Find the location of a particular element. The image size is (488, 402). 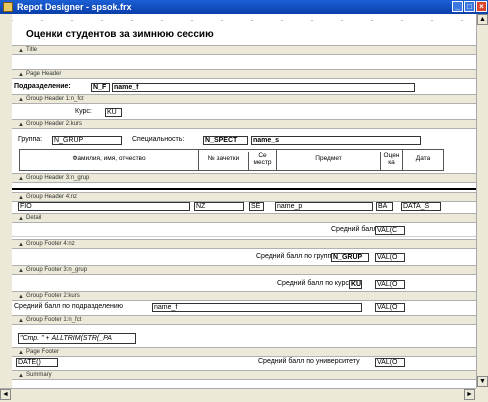

detail-ball-field: BA is located at coordinates (384, 206).